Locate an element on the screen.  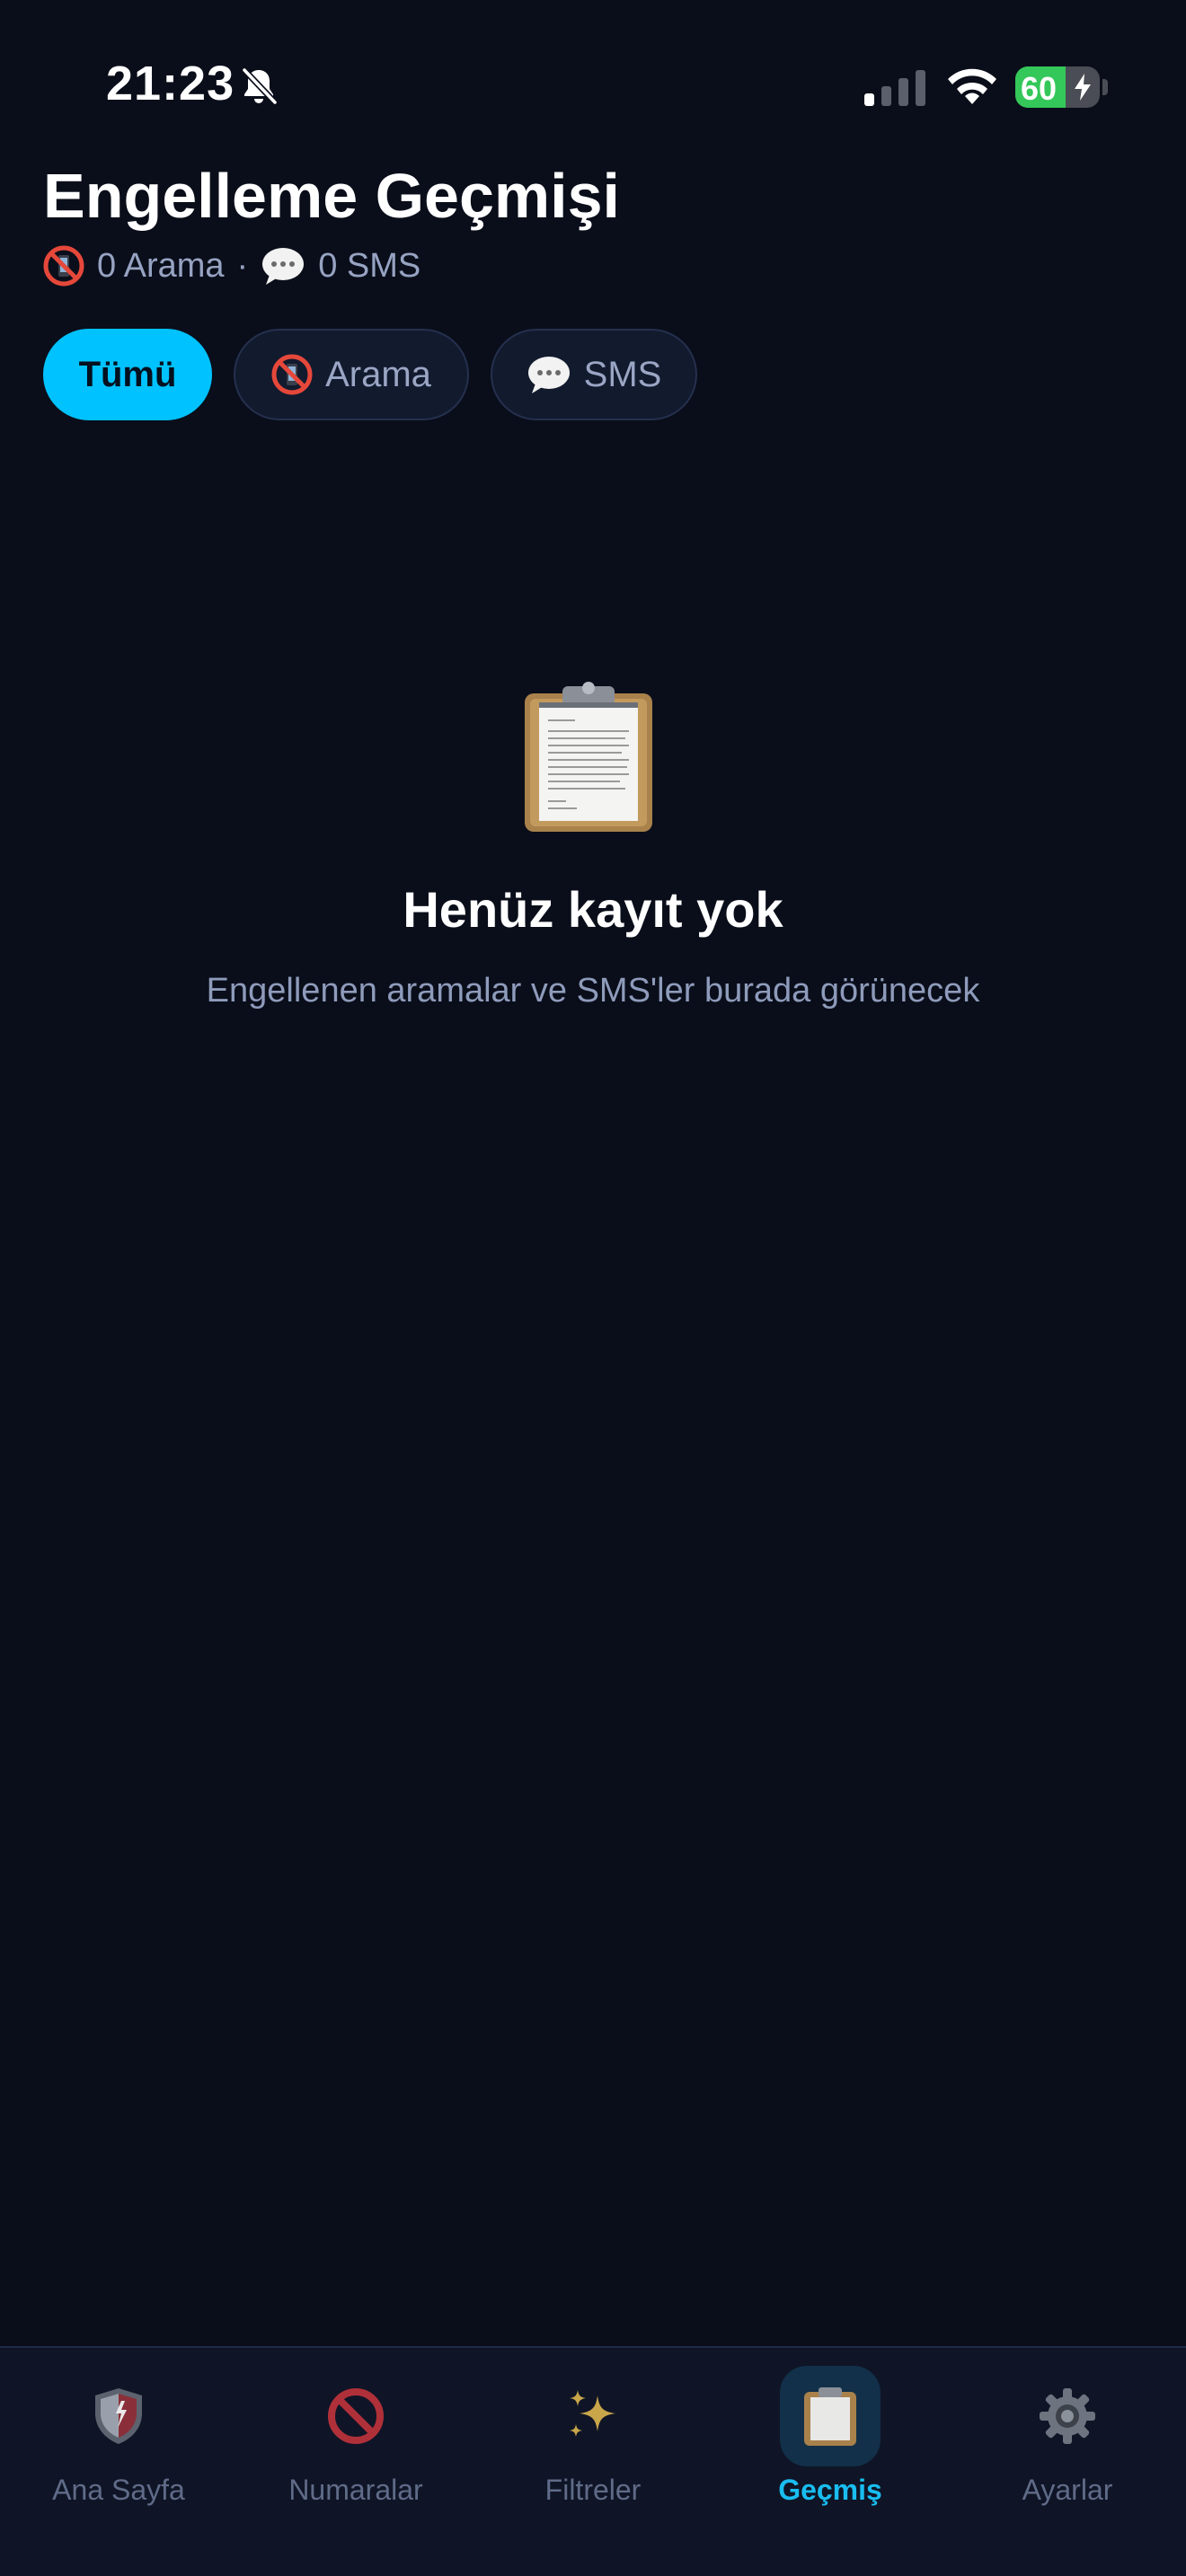
tab-filters-icon-wrap is located at coordinates (593, 2416).